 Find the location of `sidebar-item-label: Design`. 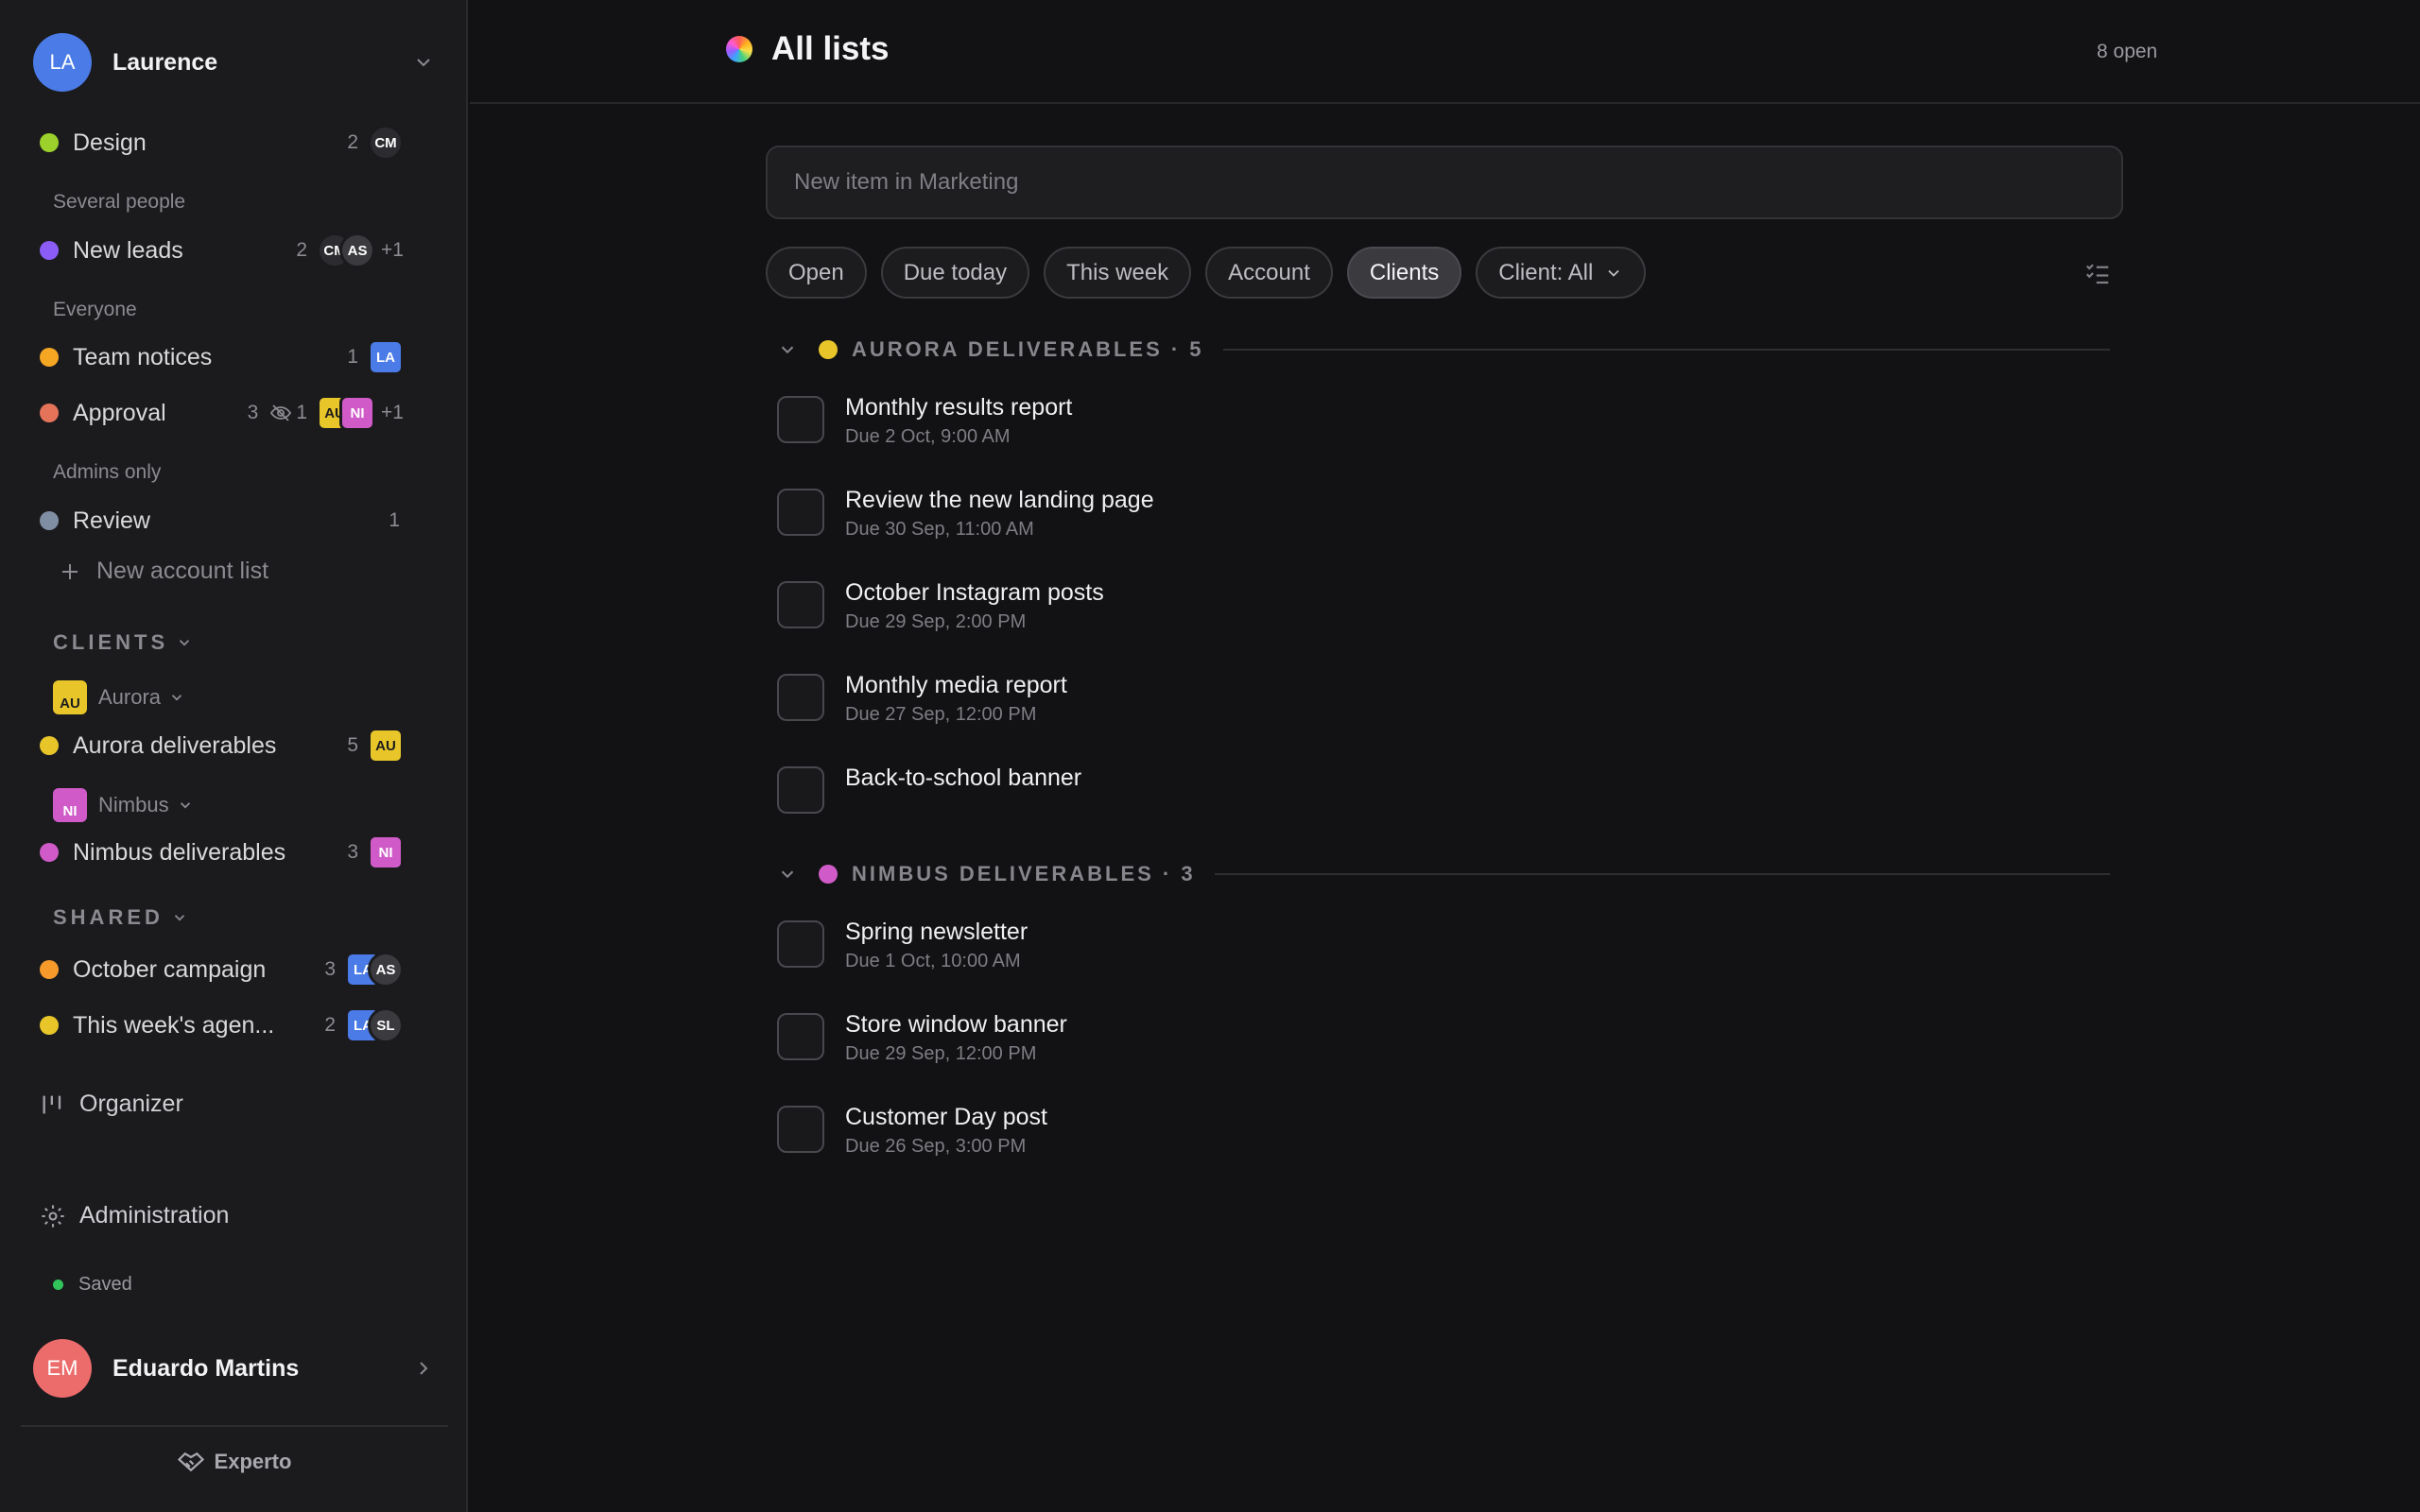

sidebar-item-label: Design is located at coordinates (110, 142).